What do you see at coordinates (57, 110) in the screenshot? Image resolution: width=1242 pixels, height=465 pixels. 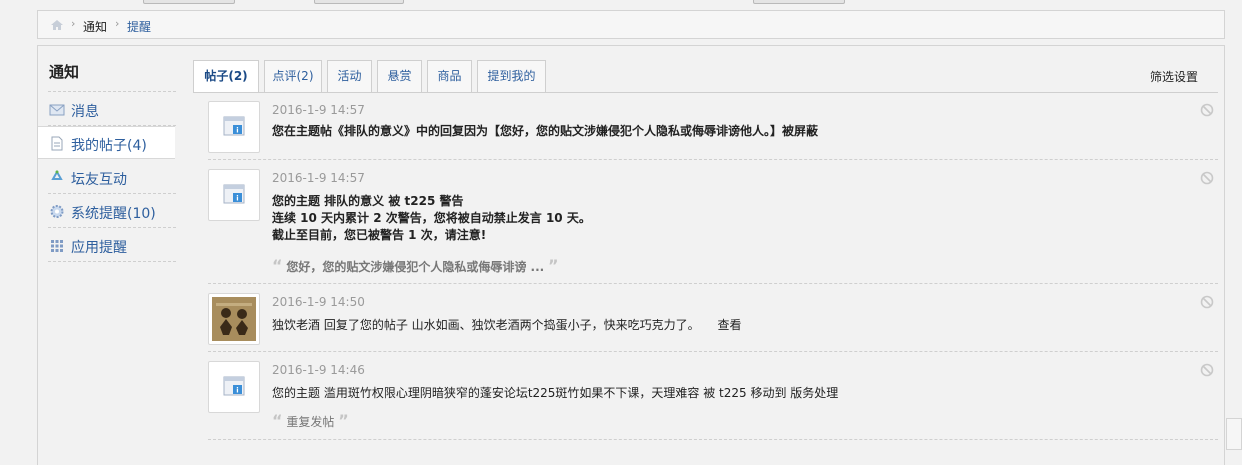 I see `envelope-icon` at bounding box center [57, 110].